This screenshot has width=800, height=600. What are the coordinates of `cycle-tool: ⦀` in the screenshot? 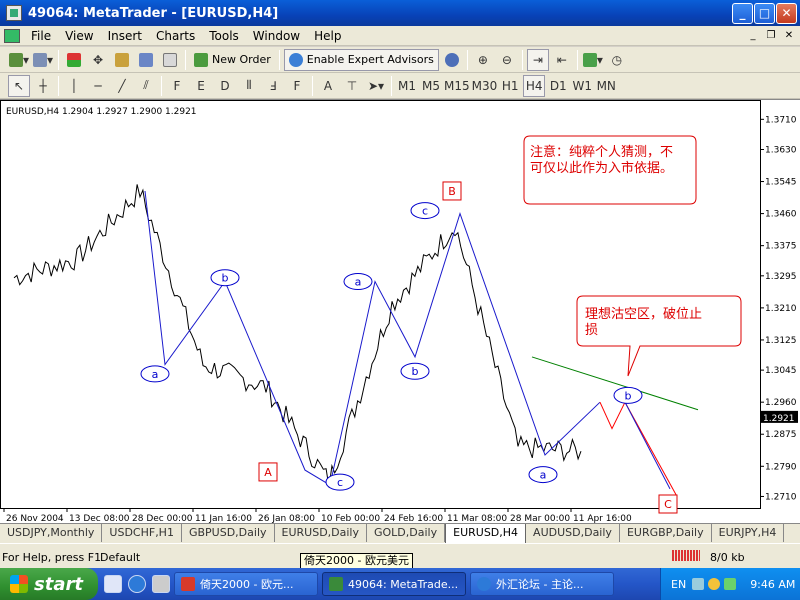 It's located at (249, 86).